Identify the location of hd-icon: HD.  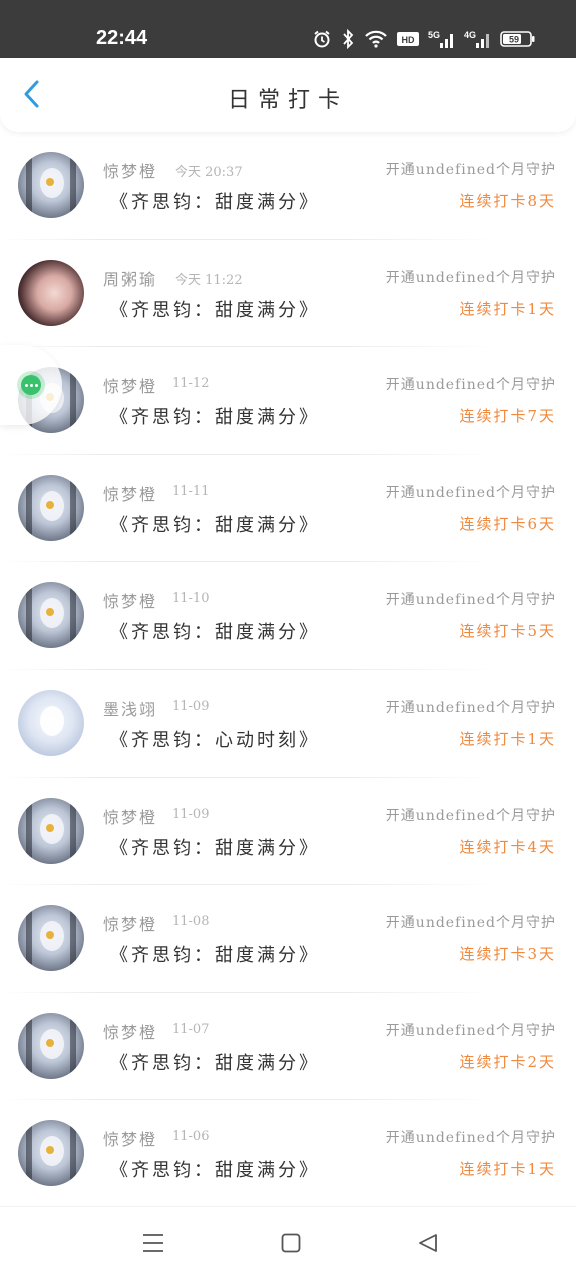
(408, 39).